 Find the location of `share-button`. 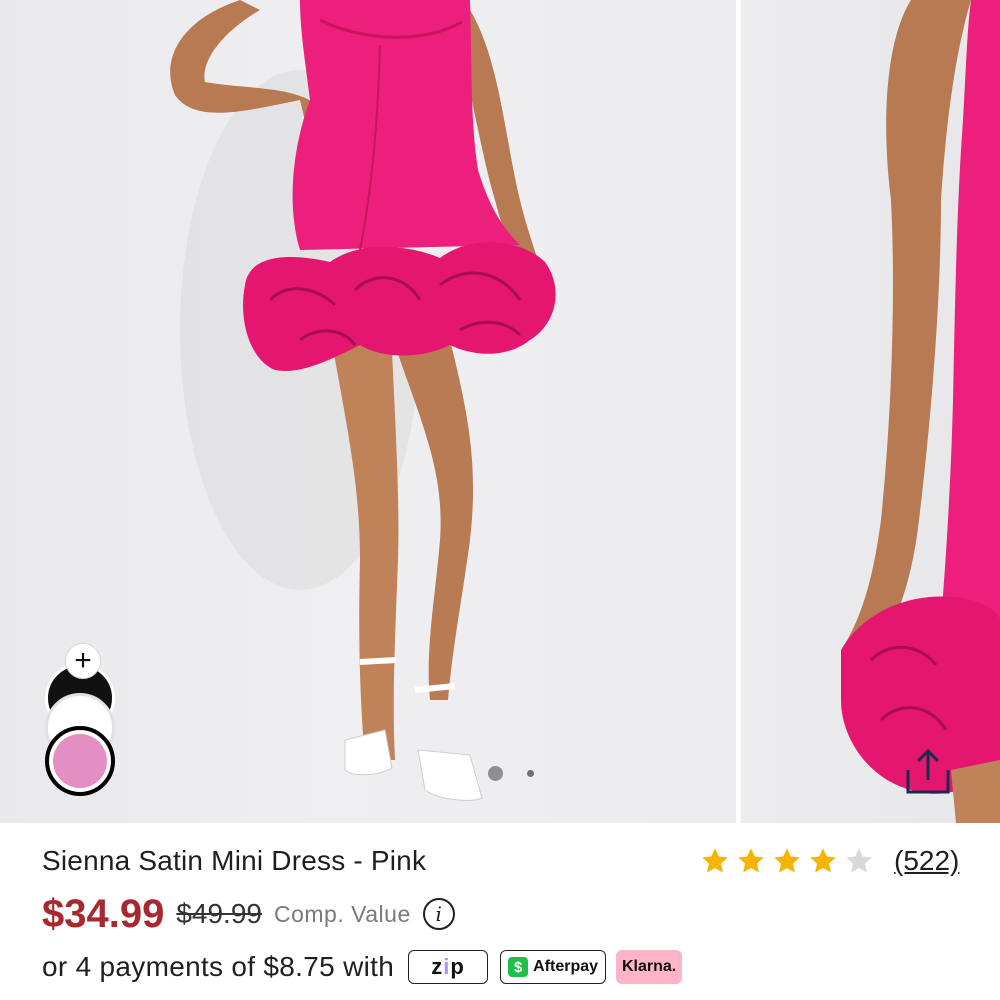

share-button is located at coordinates (928, 774).